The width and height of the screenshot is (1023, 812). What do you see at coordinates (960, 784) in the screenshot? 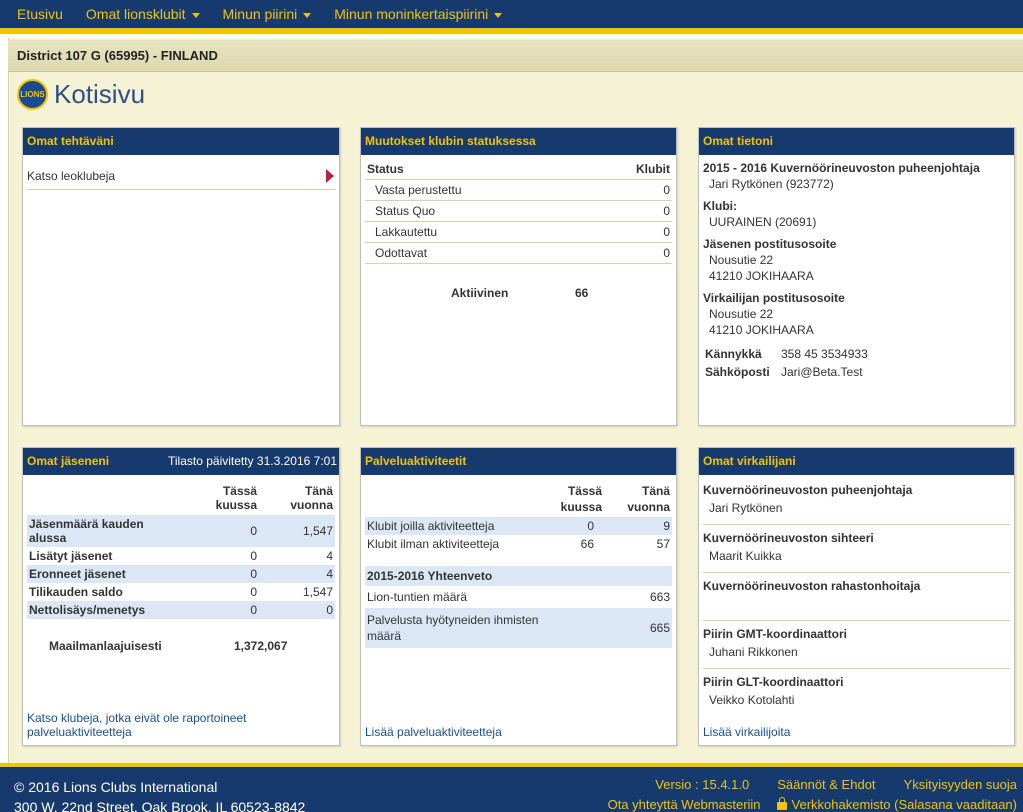
I see `privacy-link: Yksityisyyden suoja` at bounding box center [960, 784].